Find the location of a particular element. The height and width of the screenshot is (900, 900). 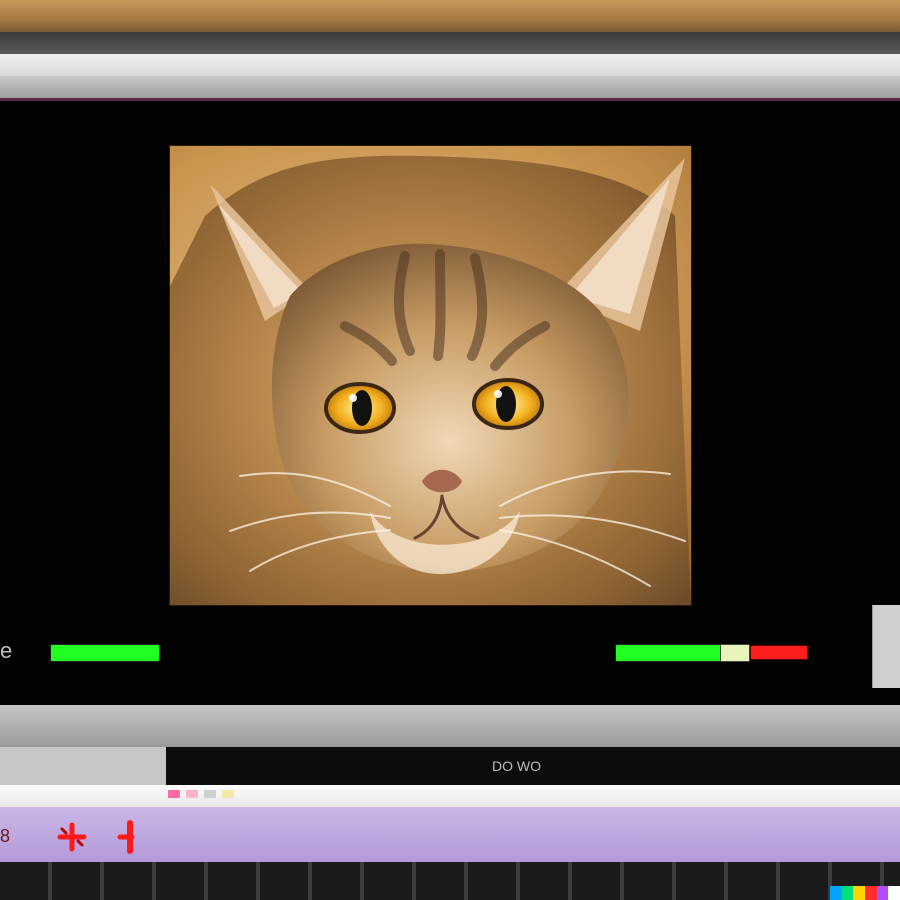

color-bar-cyan is located at coordinates (836, 893).